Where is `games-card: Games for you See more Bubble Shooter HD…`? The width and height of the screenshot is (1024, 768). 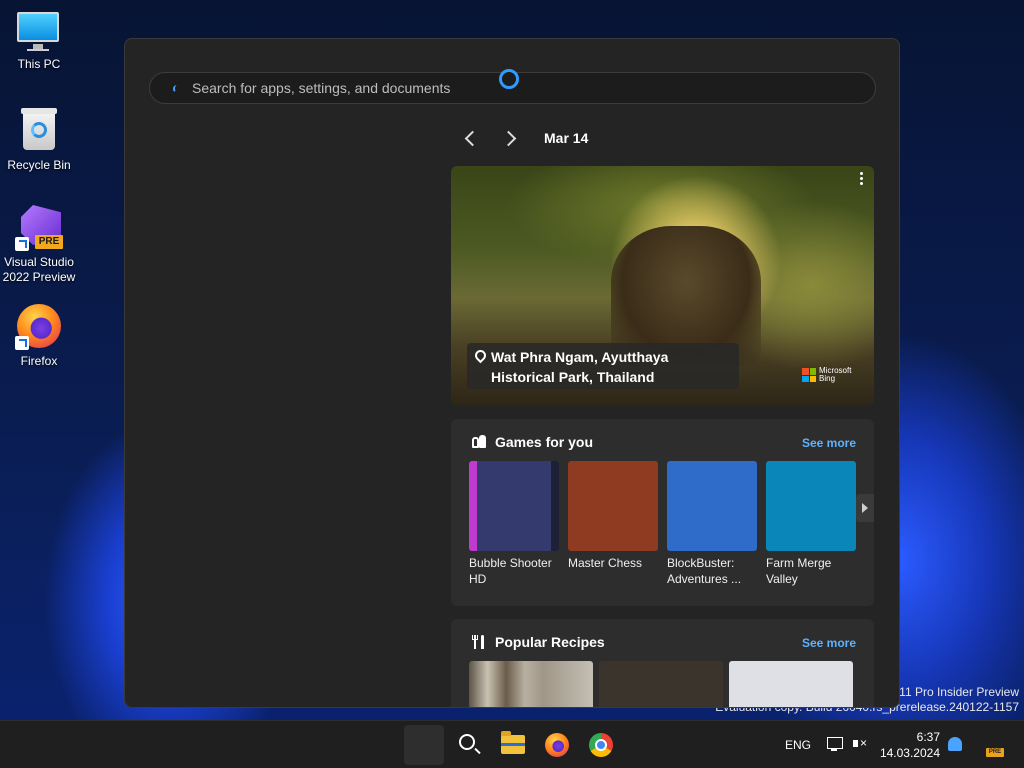 games-card: Games for you See more Bubble Shooter HD… is located at coordinates (662, 512).